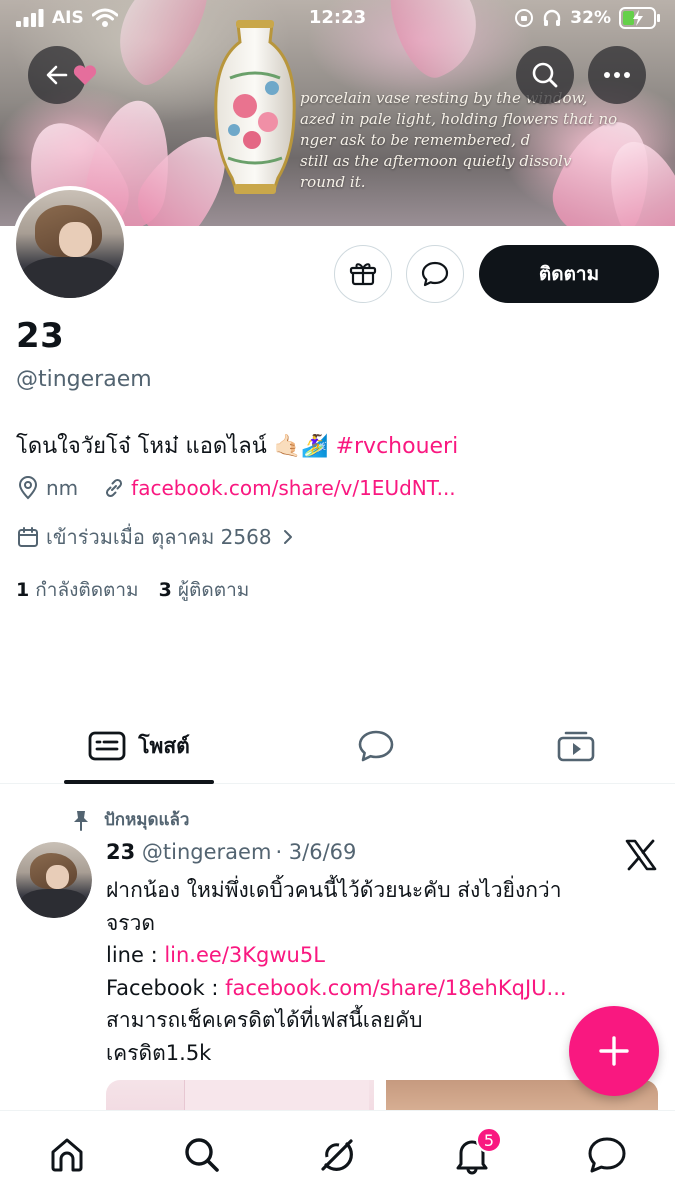 The image size is (675, 1200). What do you see at coordinates (139, 782) in the screenshot?
I see `active-tab-indicator` at bounding box center [139, 782].